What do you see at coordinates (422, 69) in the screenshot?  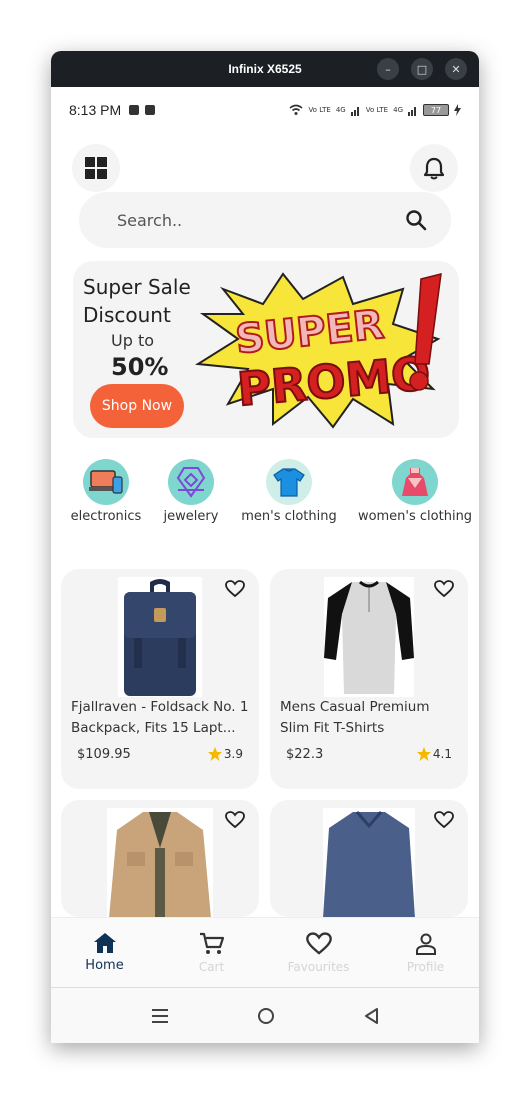 I see `maximize-button: □` at bounding box center [422, 69].